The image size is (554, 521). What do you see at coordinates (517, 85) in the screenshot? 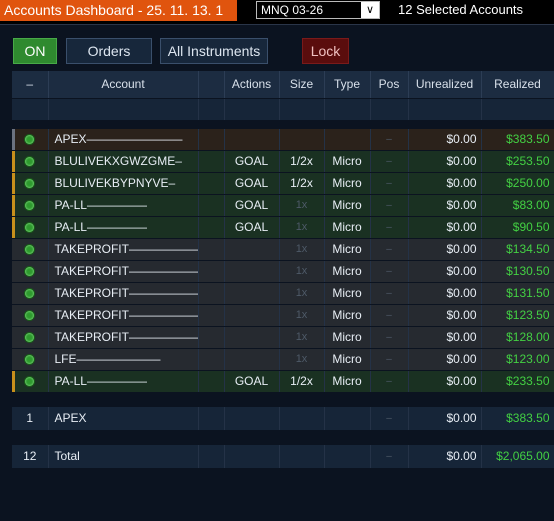
I see `column-header-realized: Realized` at bounding box center [517, 85].